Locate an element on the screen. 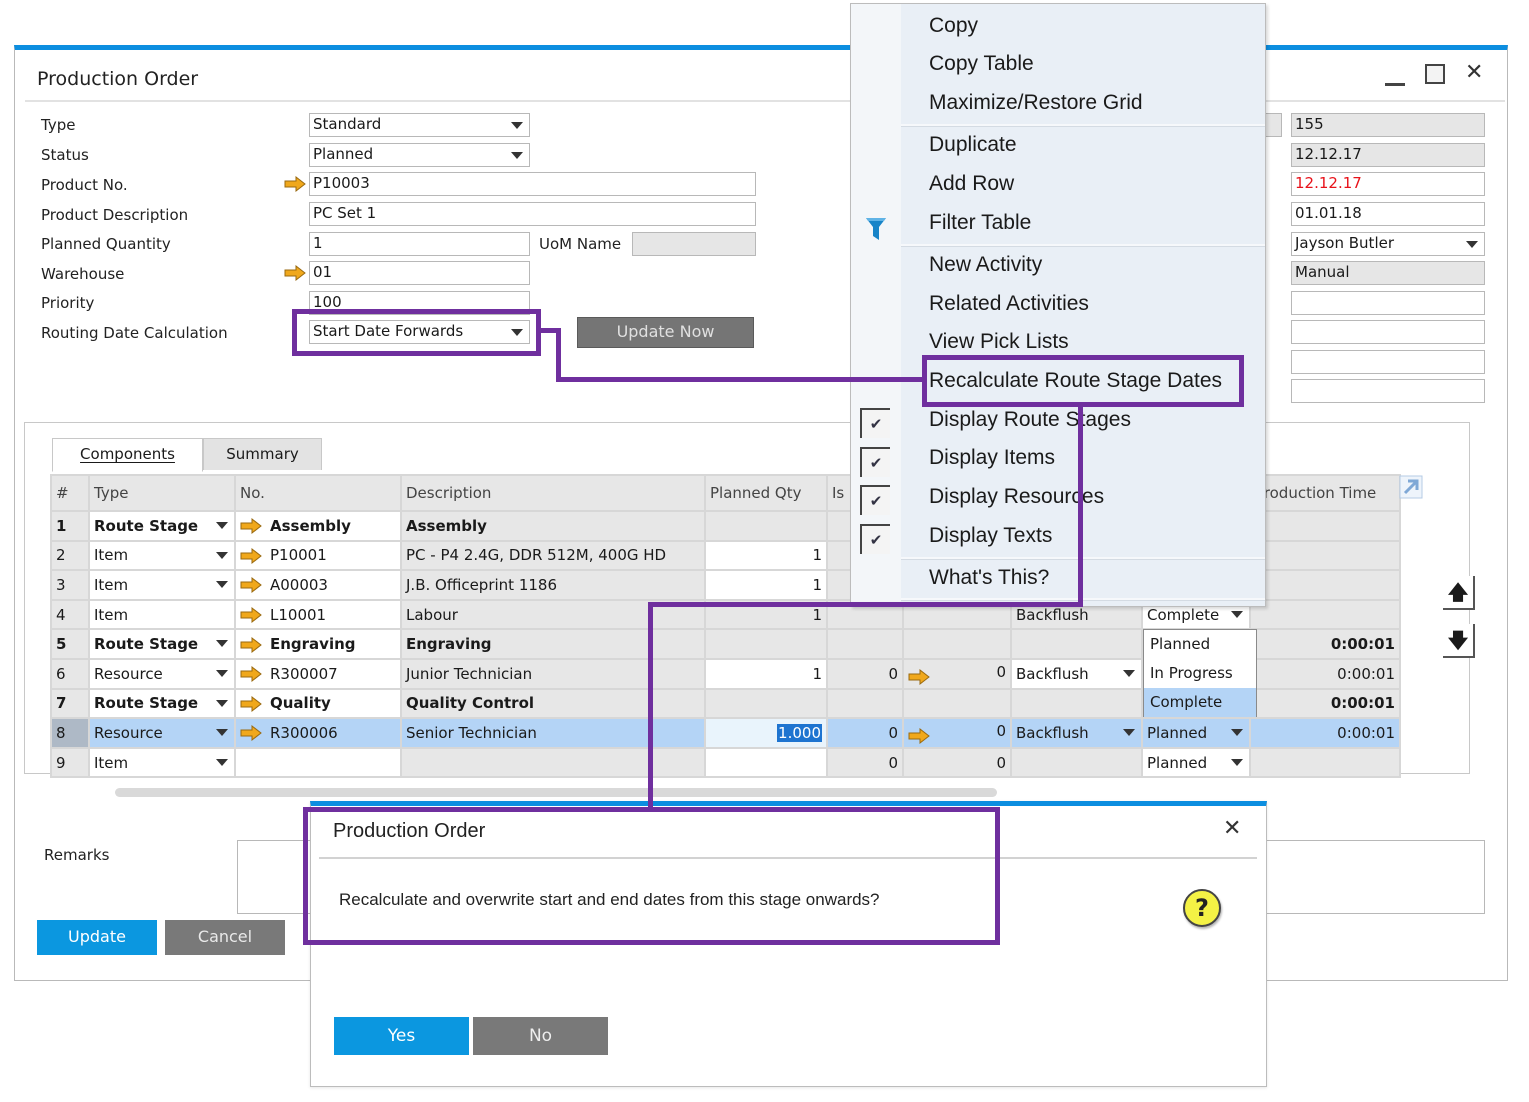 Image resolution: width=1529 pixels, height=1102 pixels. no-cell: L10001 is located at coordinates (318, 614).